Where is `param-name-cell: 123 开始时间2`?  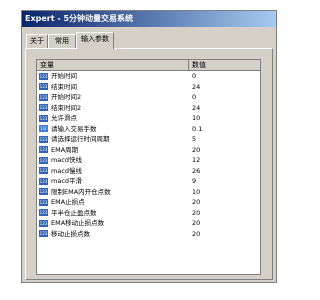
param-name-cell: 123 开始时间2 is located at coordinates (113, 97).